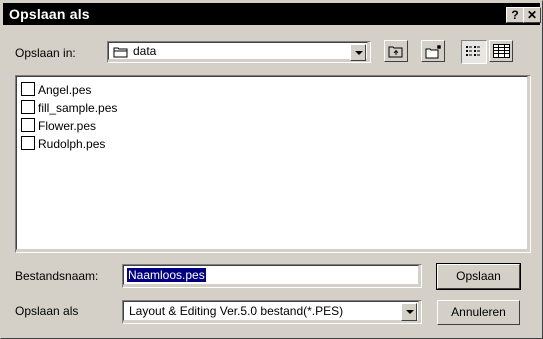  I want to click on list-view-button, so click(474, 52).